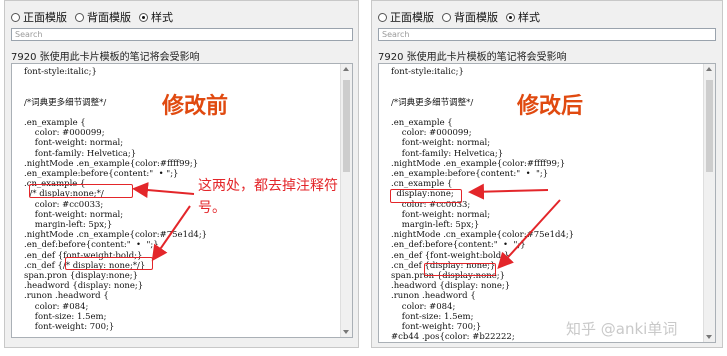  What do you see at coordinates (115, 205) in the screenshot?
I see `code-line: color: #cc0033;` at bounding box center [115, 205].